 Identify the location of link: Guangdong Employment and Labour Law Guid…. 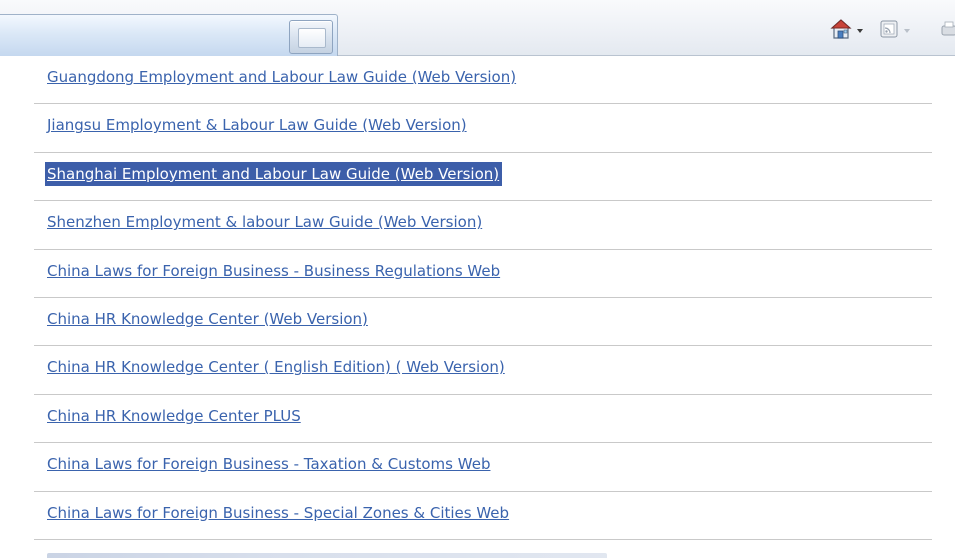
(281, 77).